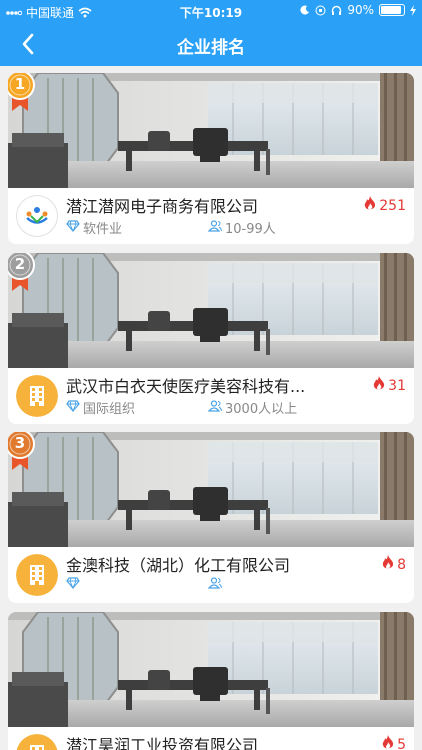  I want to click on rank-badge-icon: 3, so click(22, 452).